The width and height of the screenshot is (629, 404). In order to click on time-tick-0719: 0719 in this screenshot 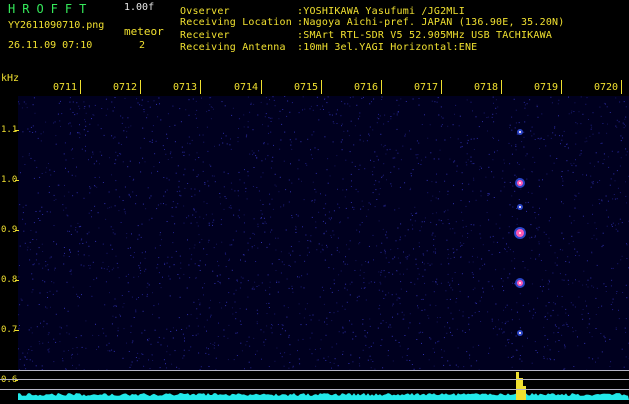, I will do `click(552, 87)`.